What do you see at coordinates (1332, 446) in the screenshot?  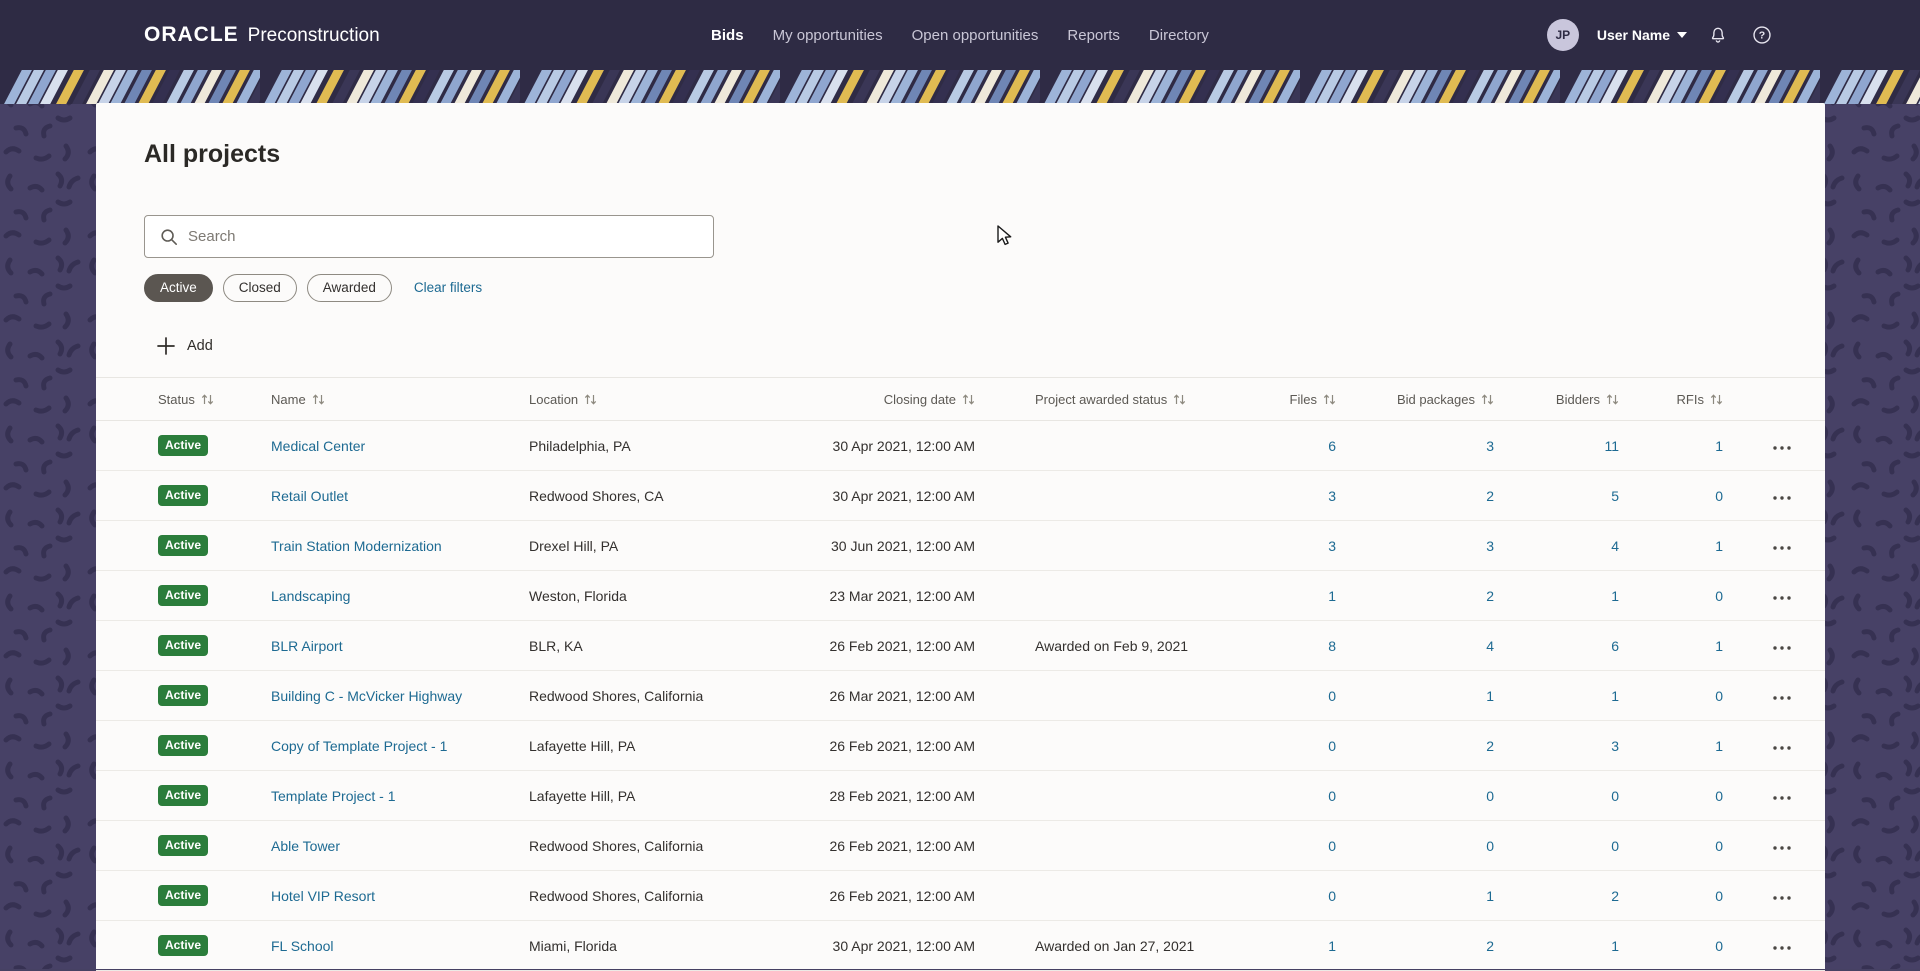 I see `files-link: 6` at bounding box center [1332, 446].